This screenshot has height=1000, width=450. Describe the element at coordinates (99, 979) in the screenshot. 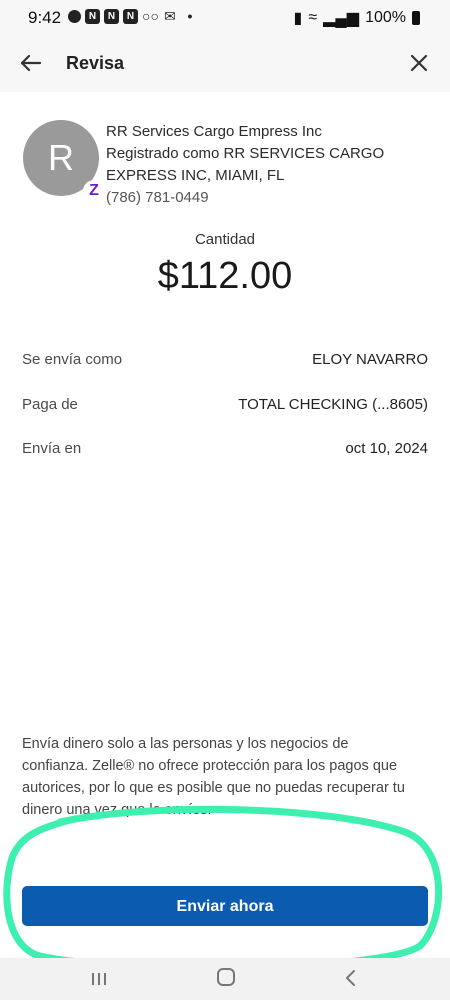

I see `recent-apps-icon` at that location.